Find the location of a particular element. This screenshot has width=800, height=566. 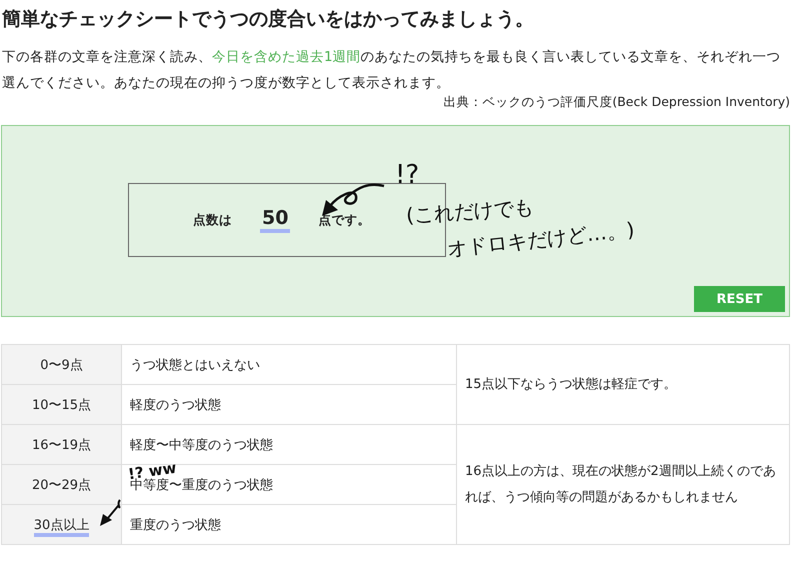

state-cell: うつ状態とはいえない is located at coordinates (289, 364).